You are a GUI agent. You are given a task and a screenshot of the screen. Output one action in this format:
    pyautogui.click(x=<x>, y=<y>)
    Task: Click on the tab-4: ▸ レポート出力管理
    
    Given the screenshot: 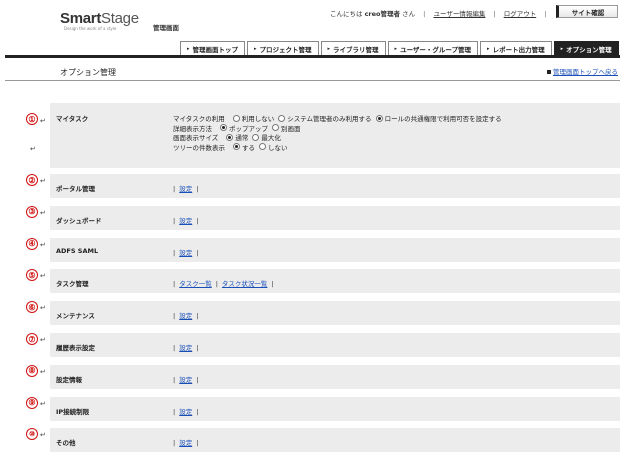 What is the action you would take?
    pyautogui.click(x=516, y=48)
    